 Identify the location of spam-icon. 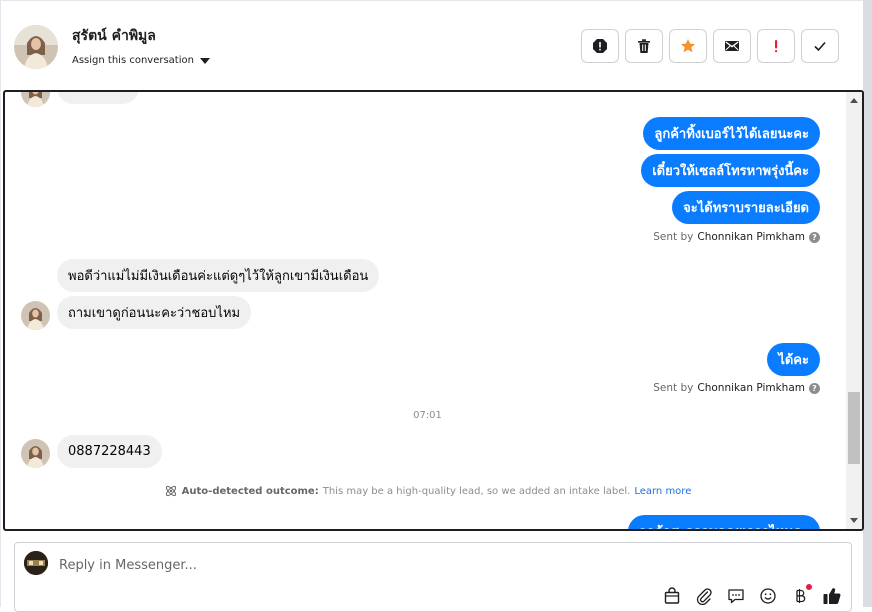
(600, 46).